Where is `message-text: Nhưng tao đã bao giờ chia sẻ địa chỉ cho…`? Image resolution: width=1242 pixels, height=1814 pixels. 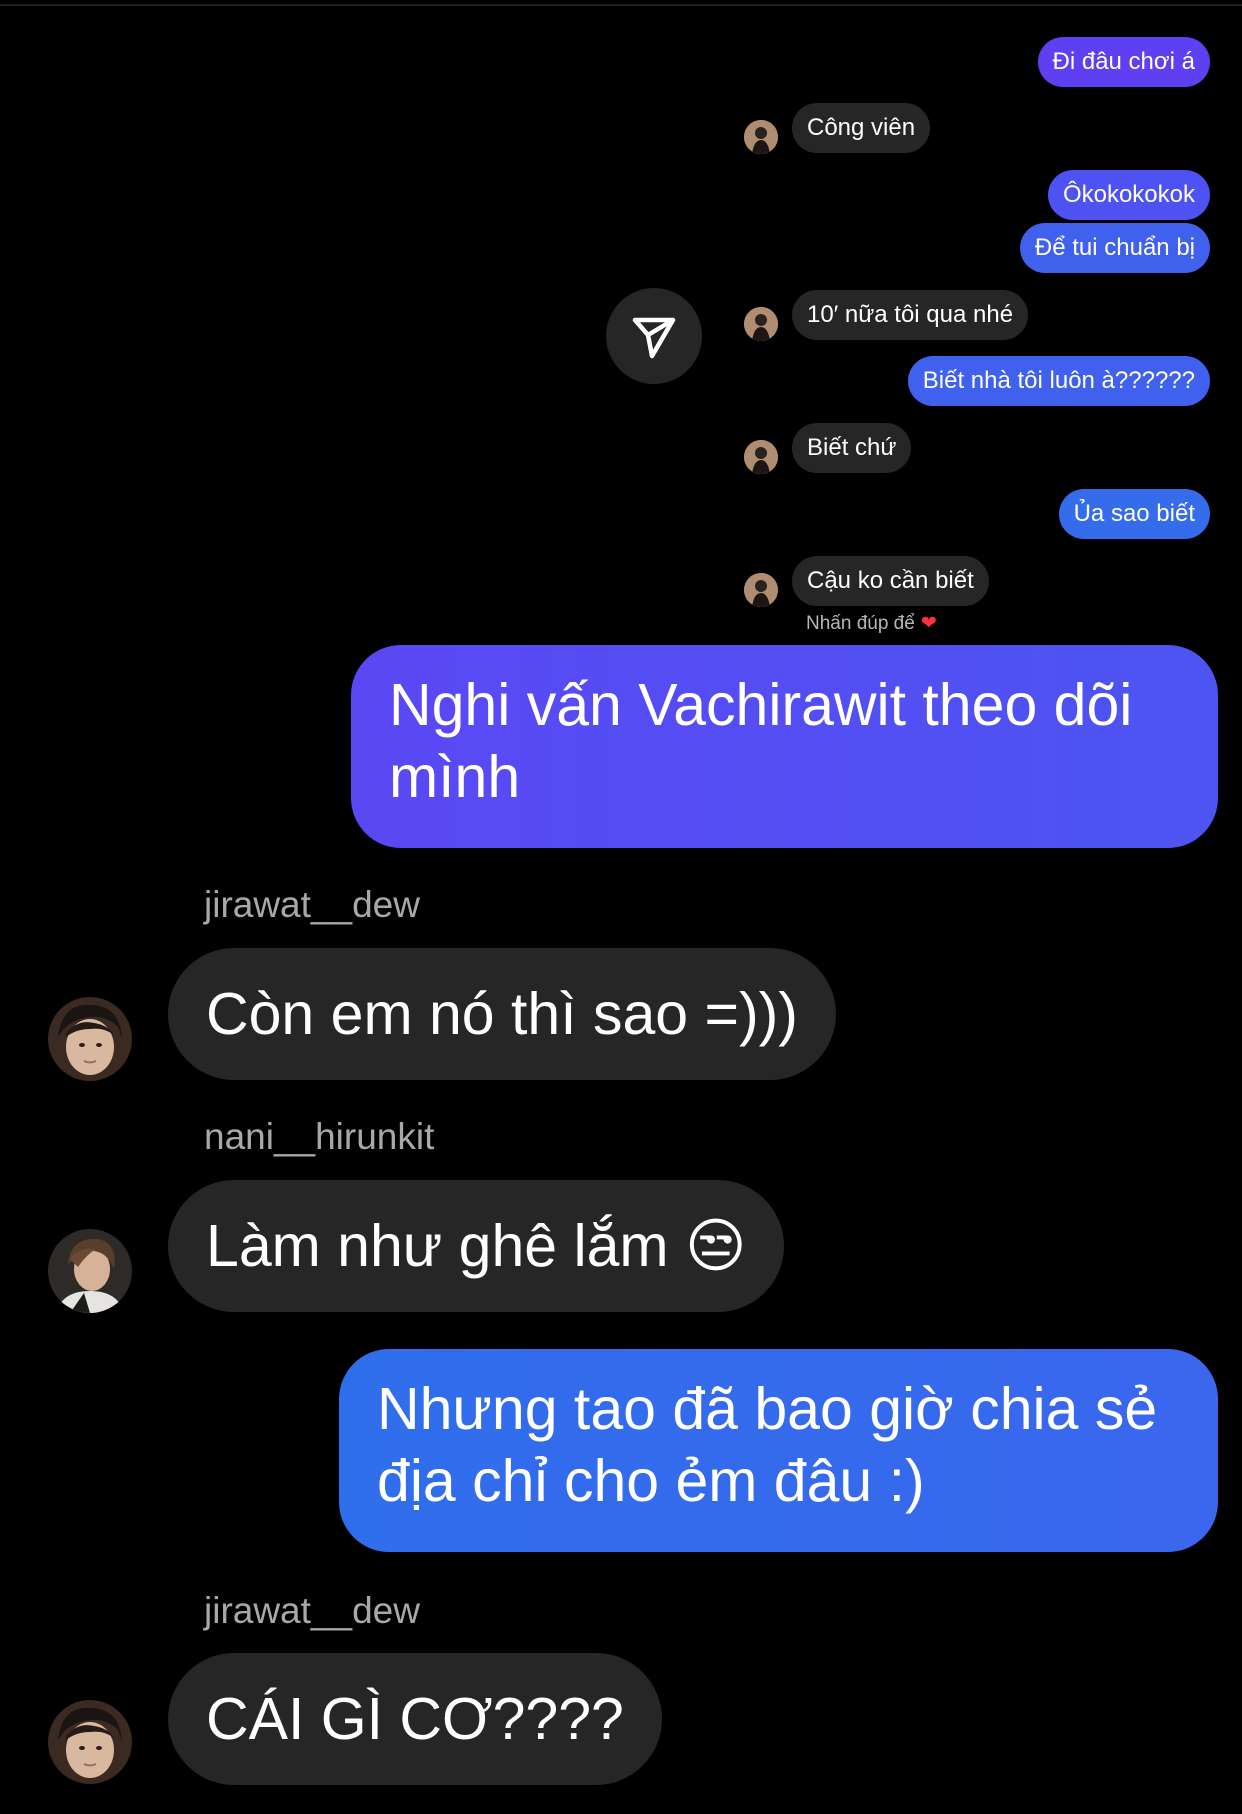
message-text: Nhưng tao đã bao giờ chia sẻ địa chỉ cho… is located at coordinates (767, 1445).